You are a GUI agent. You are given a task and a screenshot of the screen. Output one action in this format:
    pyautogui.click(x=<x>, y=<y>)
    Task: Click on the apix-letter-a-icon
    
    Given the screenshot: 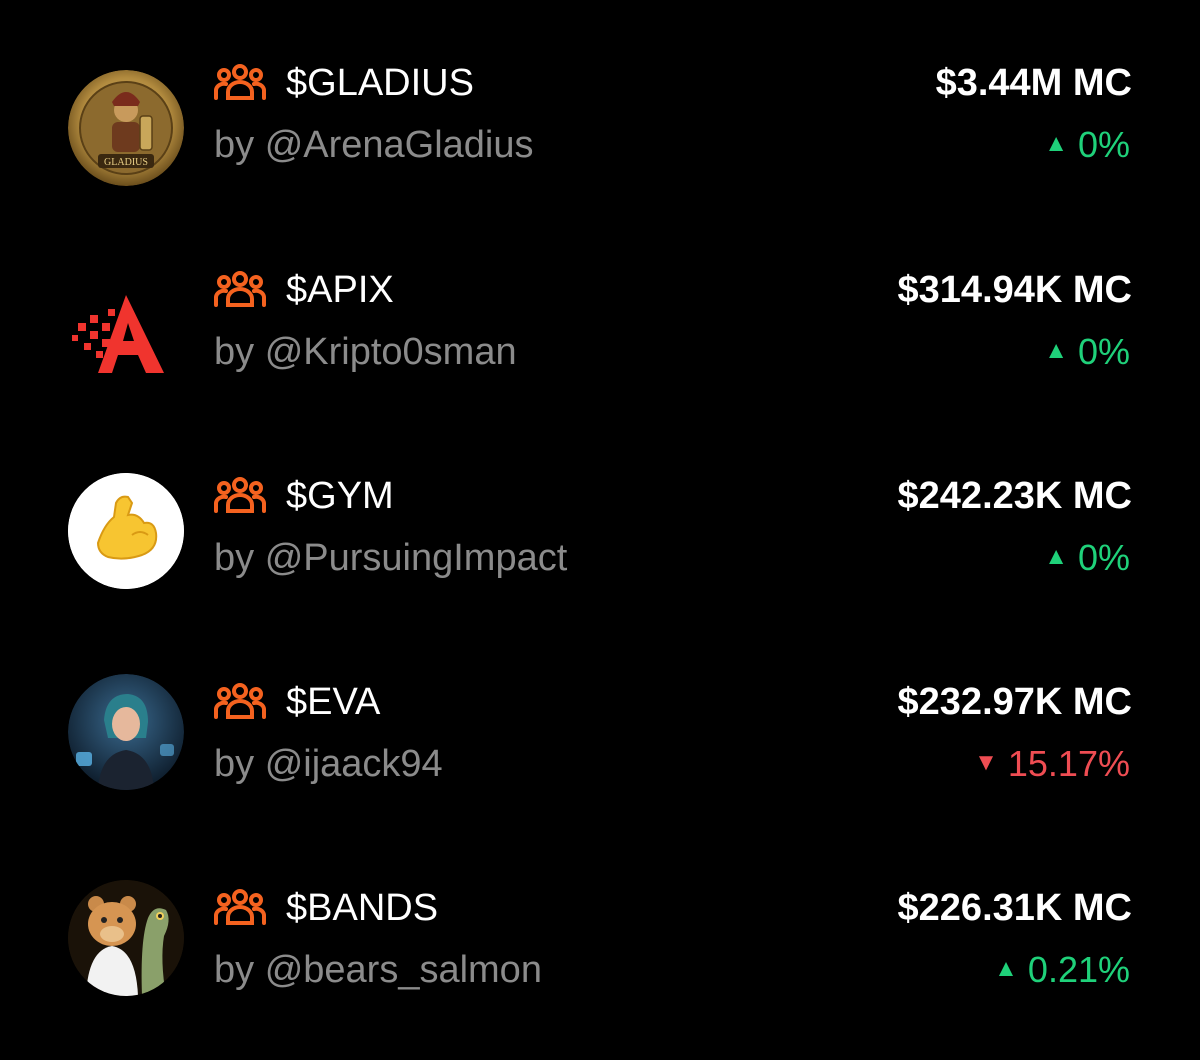 What is the action you would take?
    pyautogui.click(x=126, y=335)
    